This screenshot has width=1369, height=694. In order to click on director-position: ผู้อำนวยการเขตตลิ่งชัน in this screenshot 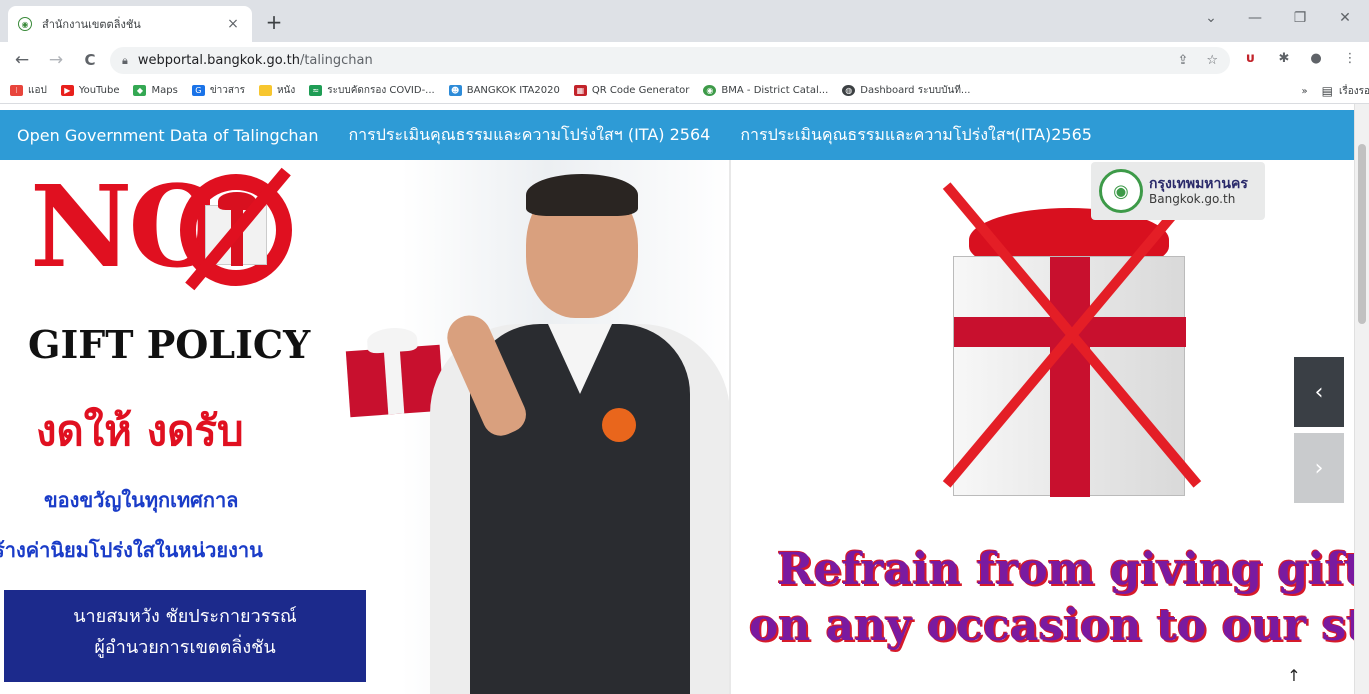, I will do `click(185, 647)`.